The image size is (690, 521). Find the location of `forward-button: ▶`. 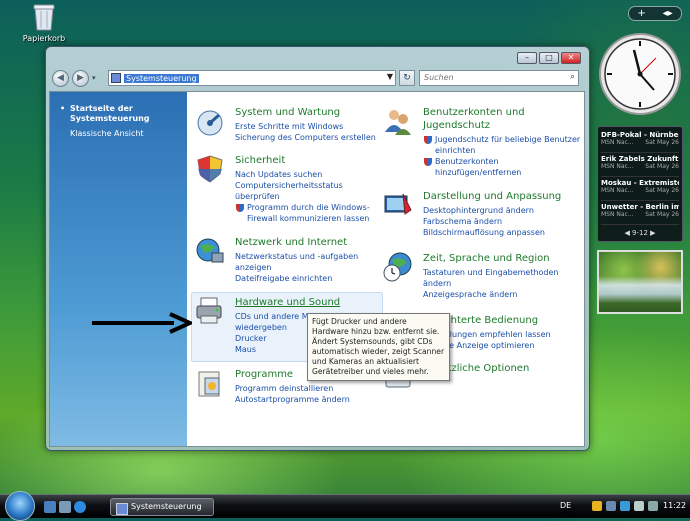

forward-button: ▶ is located at coordinates (80, 78).